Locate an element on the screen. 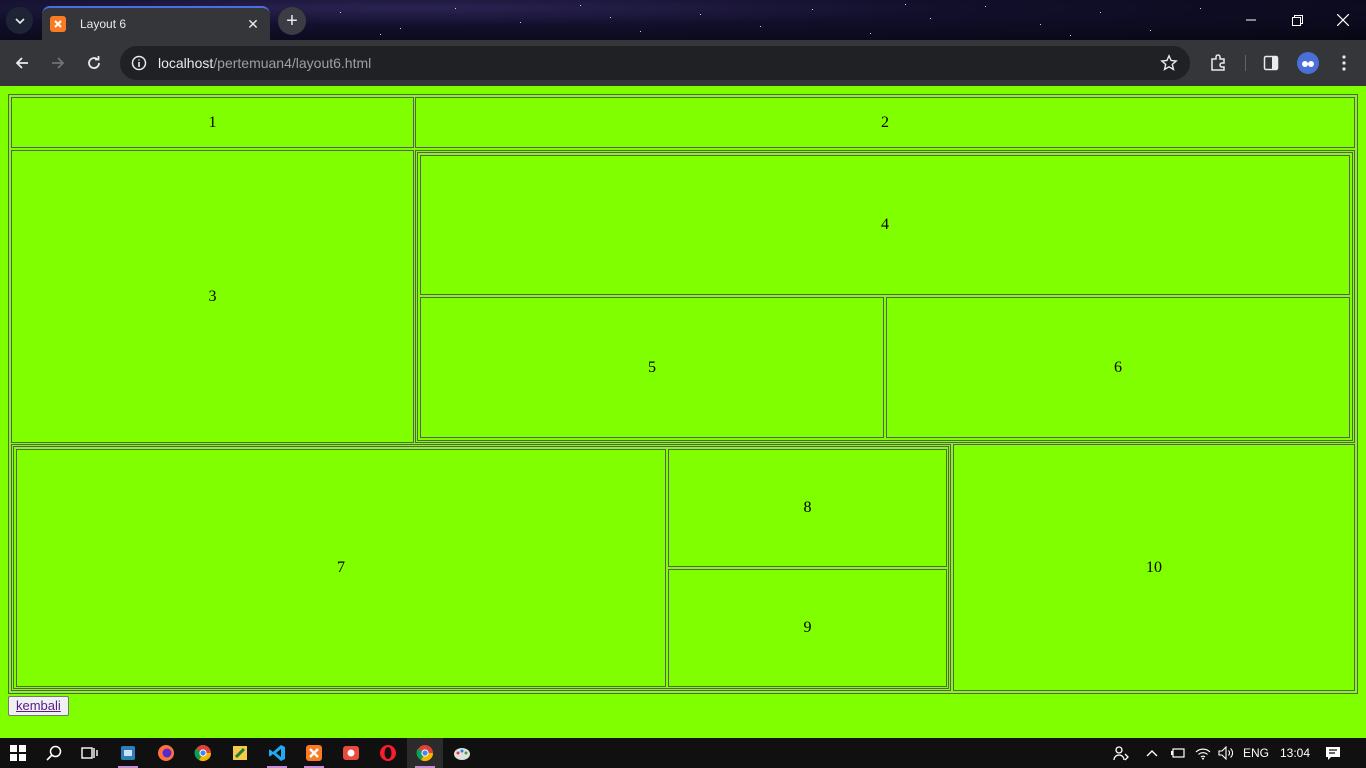  explorer-icon is located at coordinates (128, 753).